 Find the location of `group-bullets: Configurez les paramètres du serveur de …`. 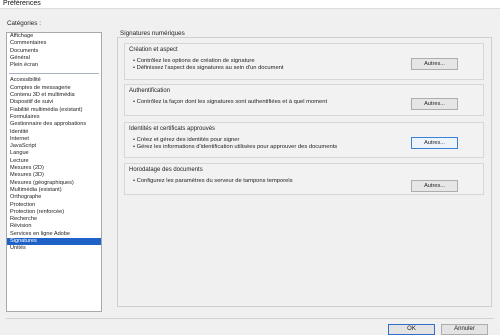

group-bullets: Configurez les paramètres du serveur de … is located at coordinates (213, 181).